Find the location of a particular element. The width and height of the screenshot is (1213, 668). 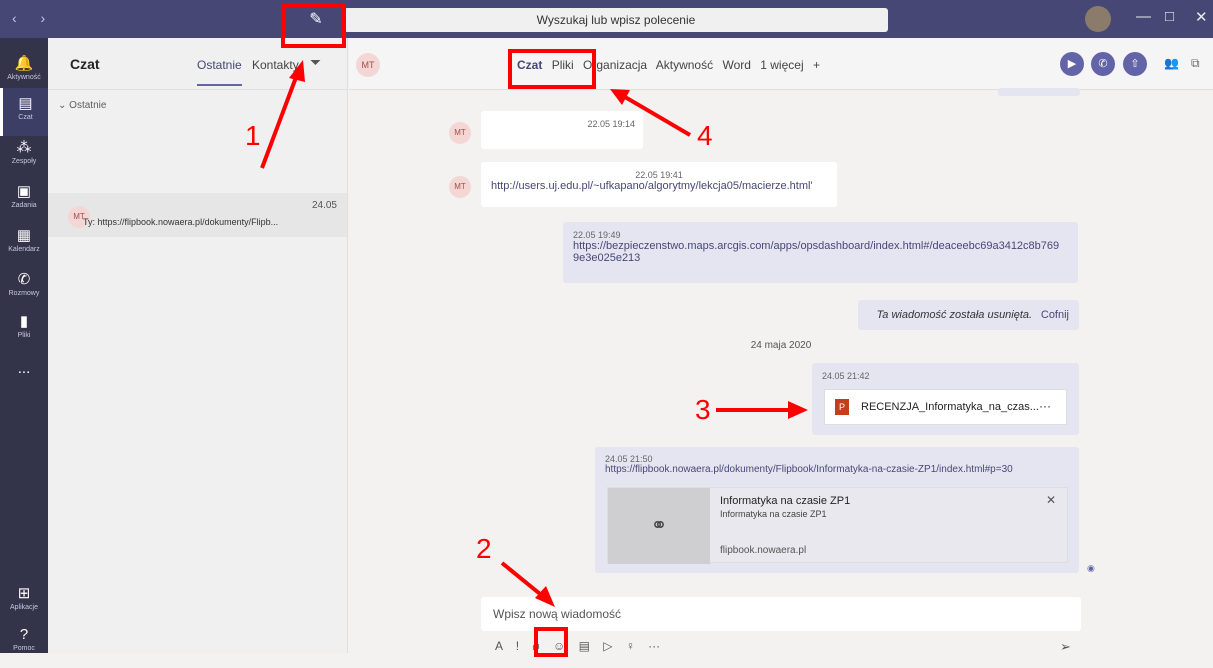

annotation-2: 2 is located at coordinates (484, 548).